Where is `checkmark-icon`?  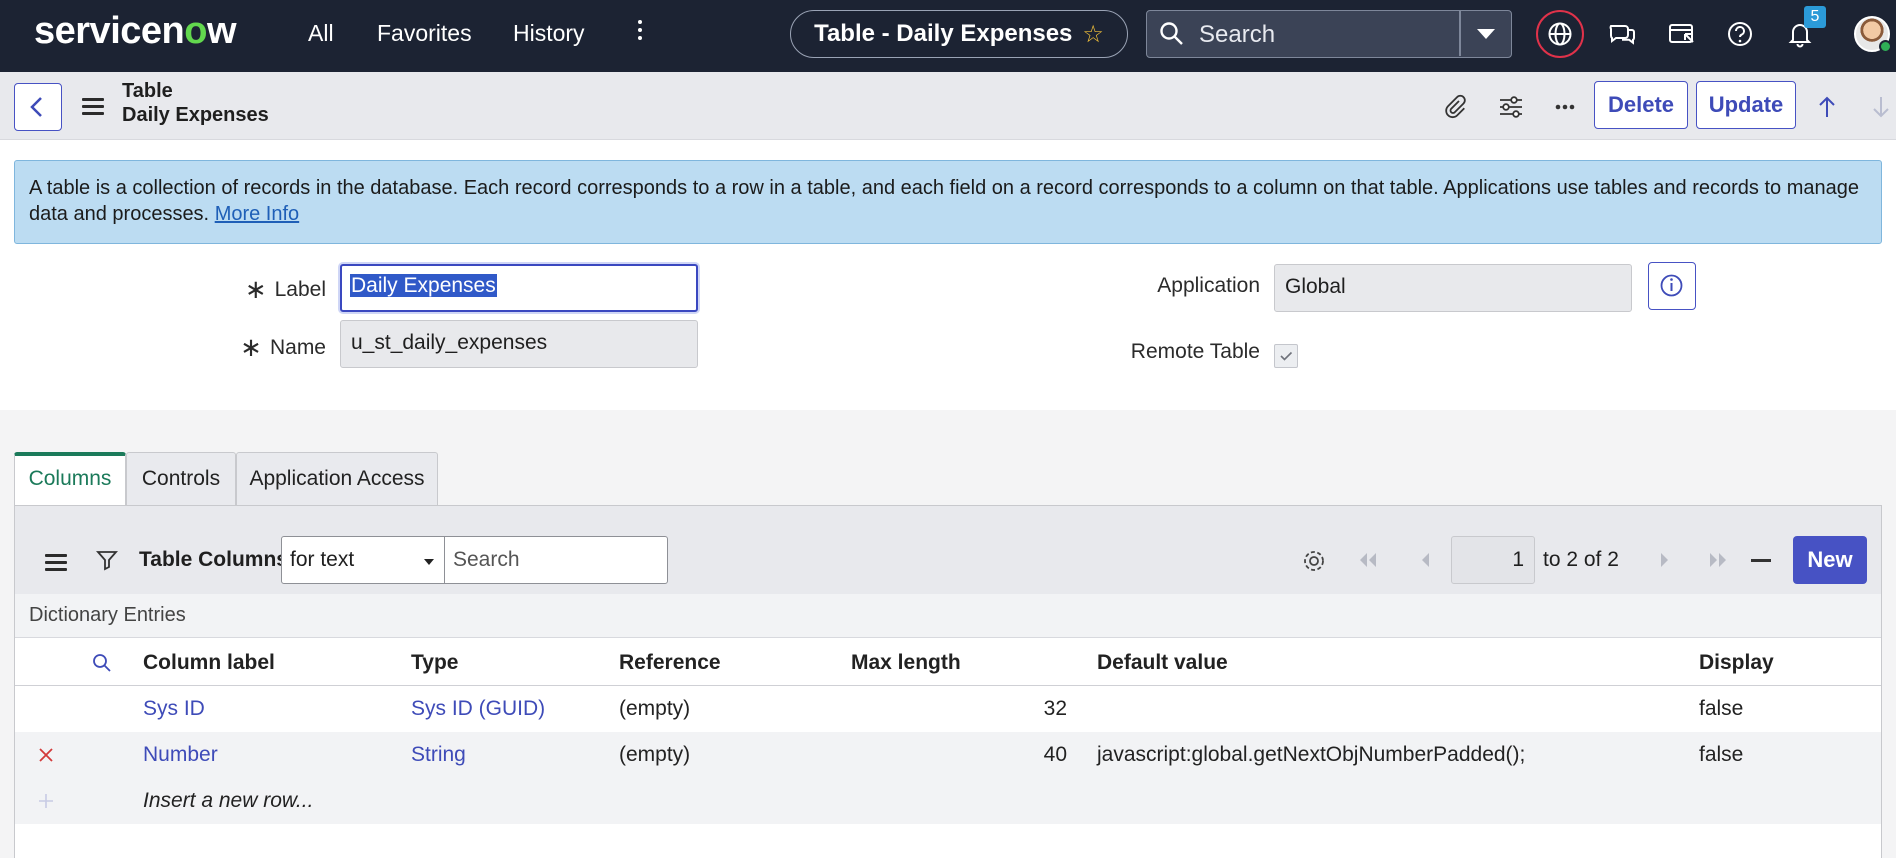 checkmark-icon is located at coordinates (1286, 356).